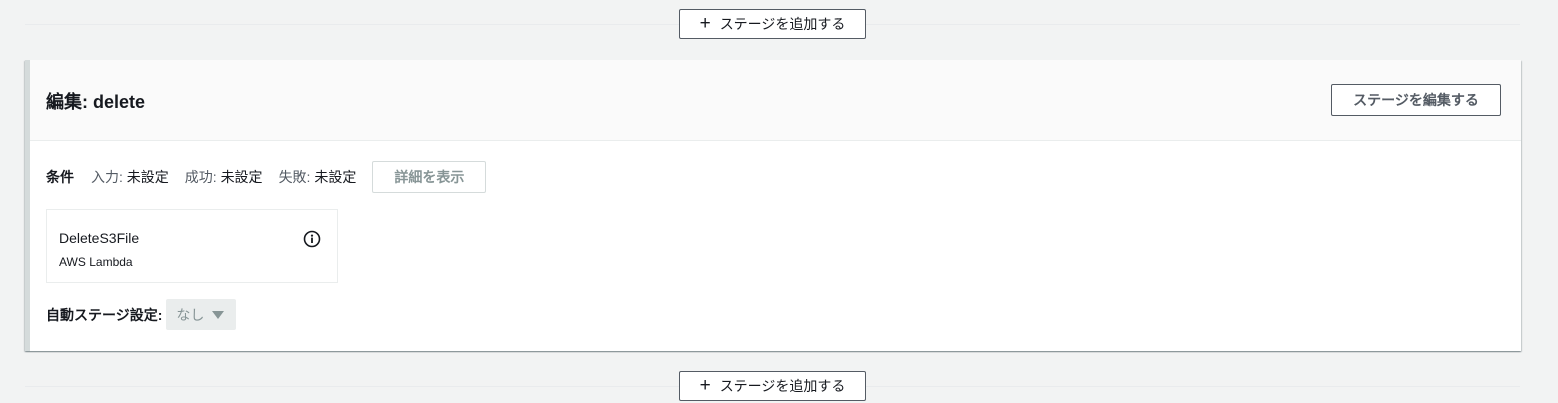 This screenshot has height=403, width=1558. I want to click on add-stage-row-top: + ステージを追加する, so click(772, 25).